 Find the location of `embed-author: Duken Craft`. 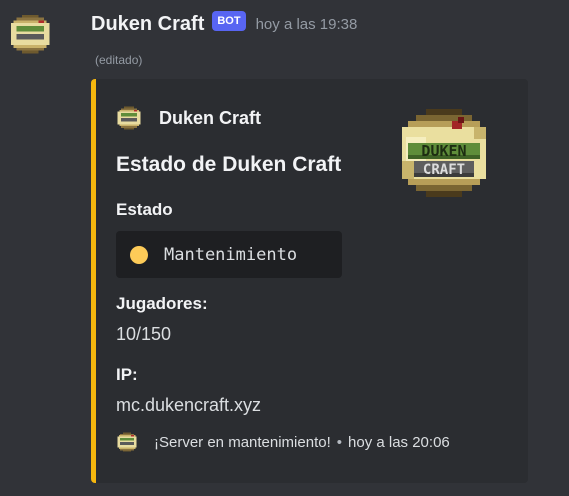

embed-author: Duken Craft is located at coordinates (188, 118).